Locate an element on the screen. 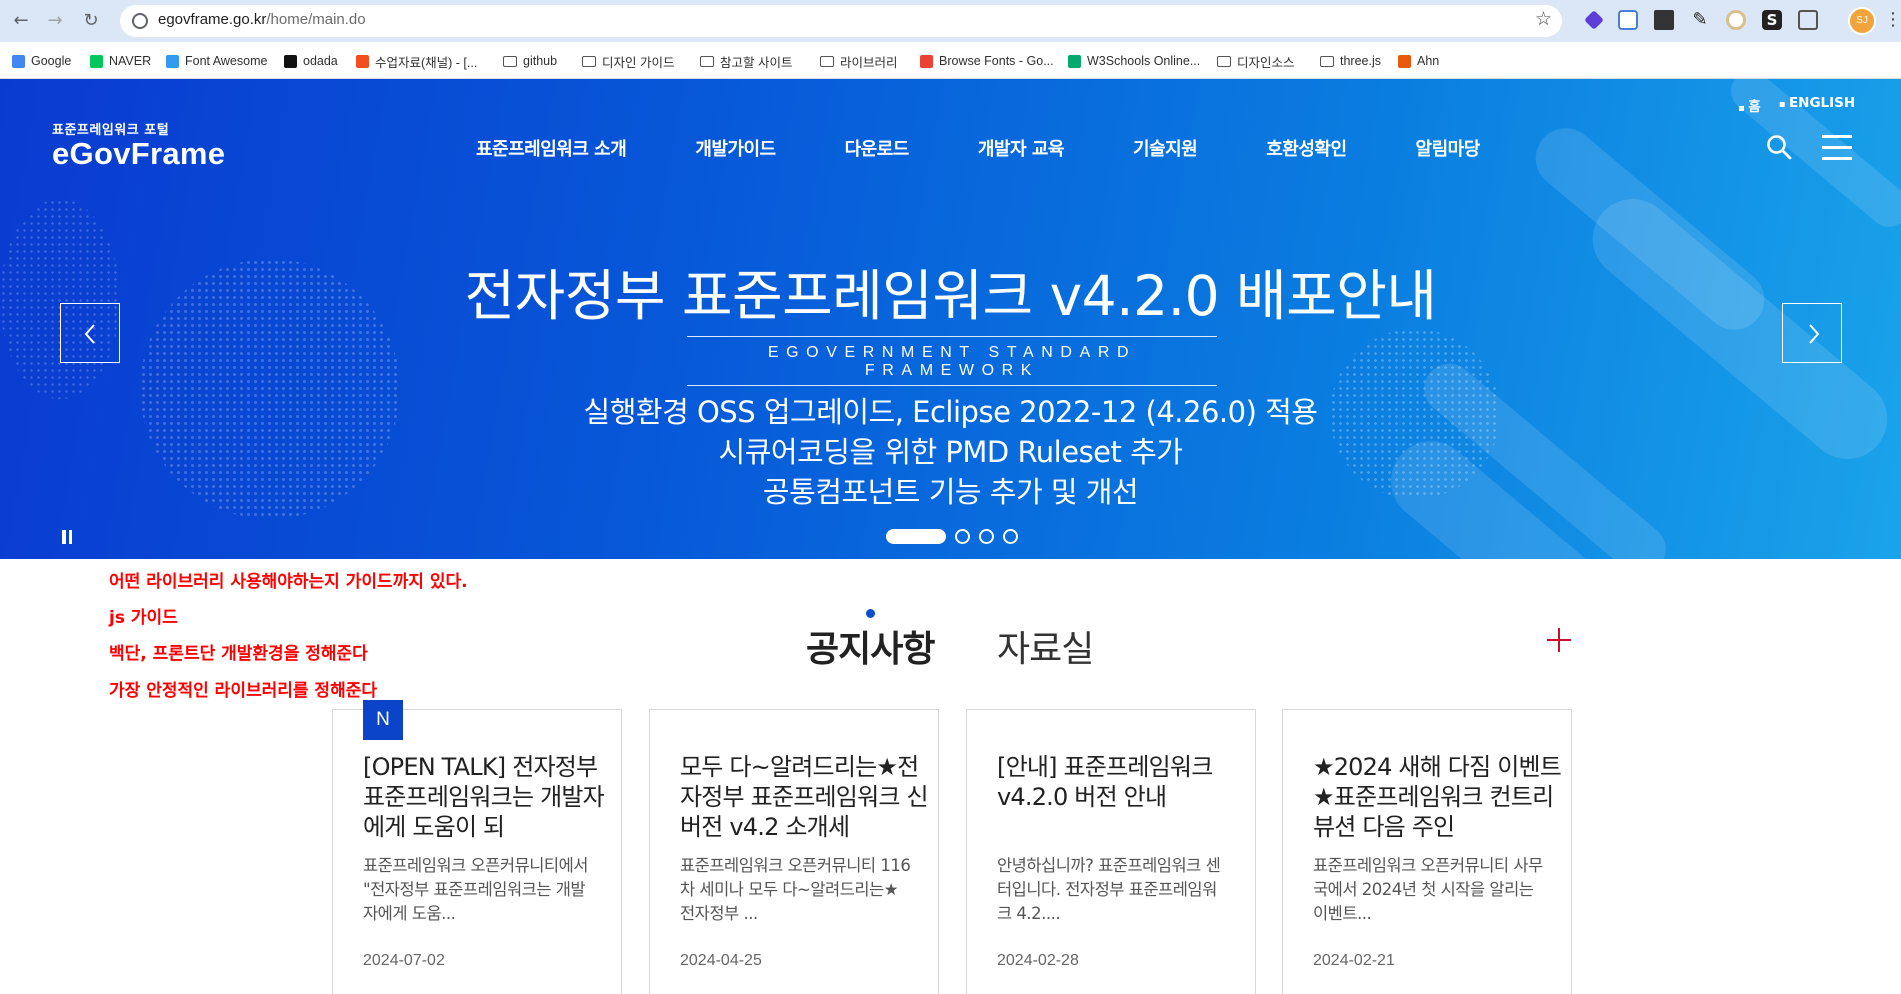 Image resolution: width=1901 pixels, height=994 pixels. utility-links: 홈 ENGLISH is located at coordinates (1796, 105).